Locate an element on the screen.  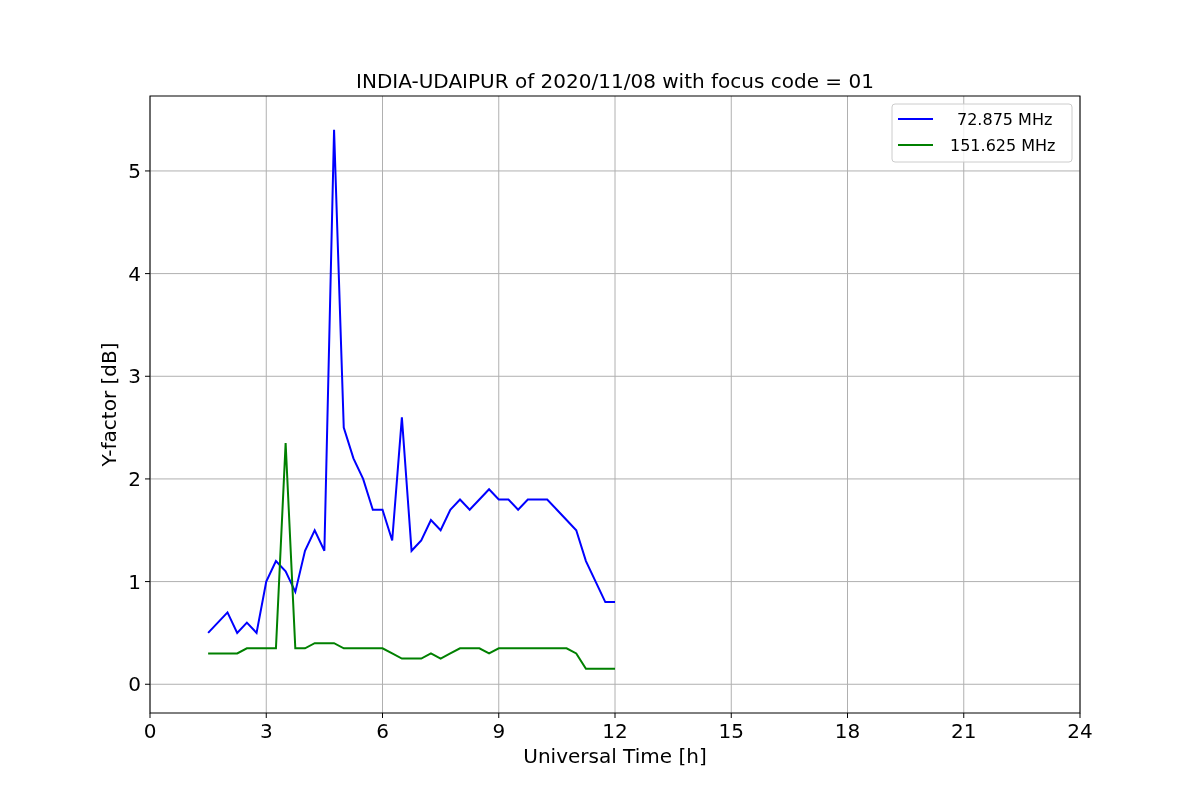
y-tick-label: 1 is located at coordinates (134, 581).